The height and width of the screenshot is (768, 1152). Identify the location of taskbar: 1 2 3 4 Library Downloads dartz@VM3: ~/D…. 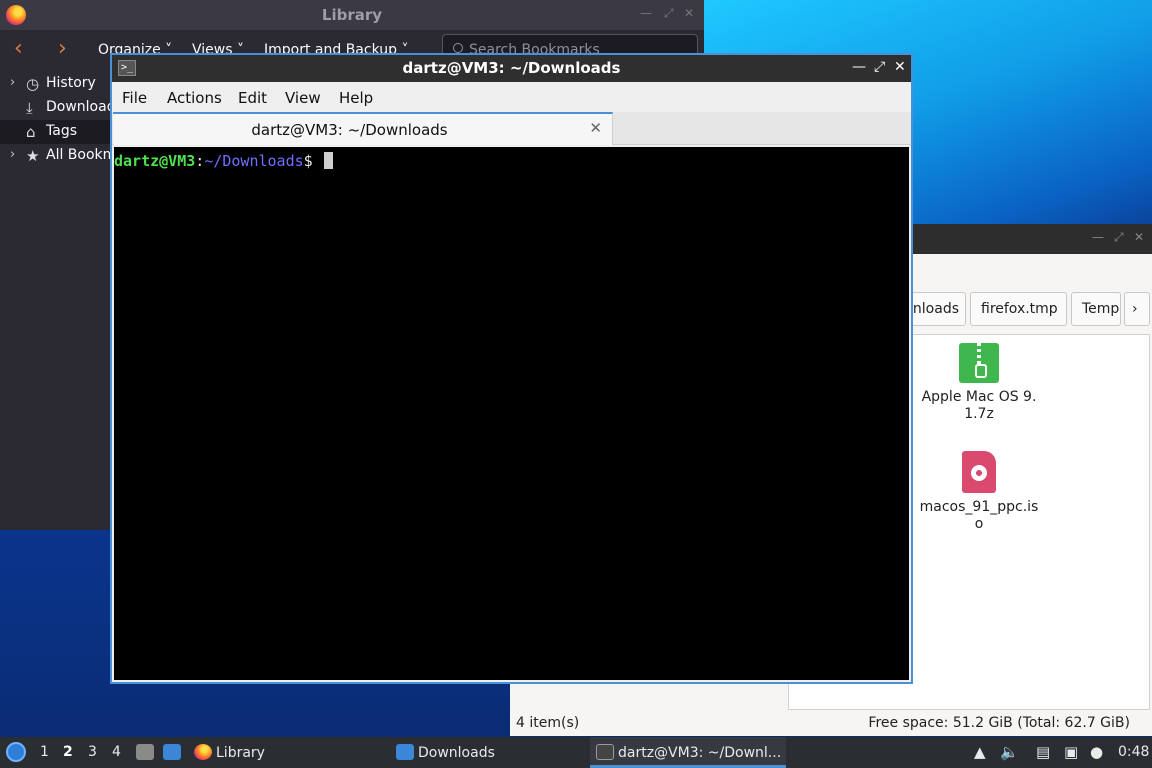
(576, 752).